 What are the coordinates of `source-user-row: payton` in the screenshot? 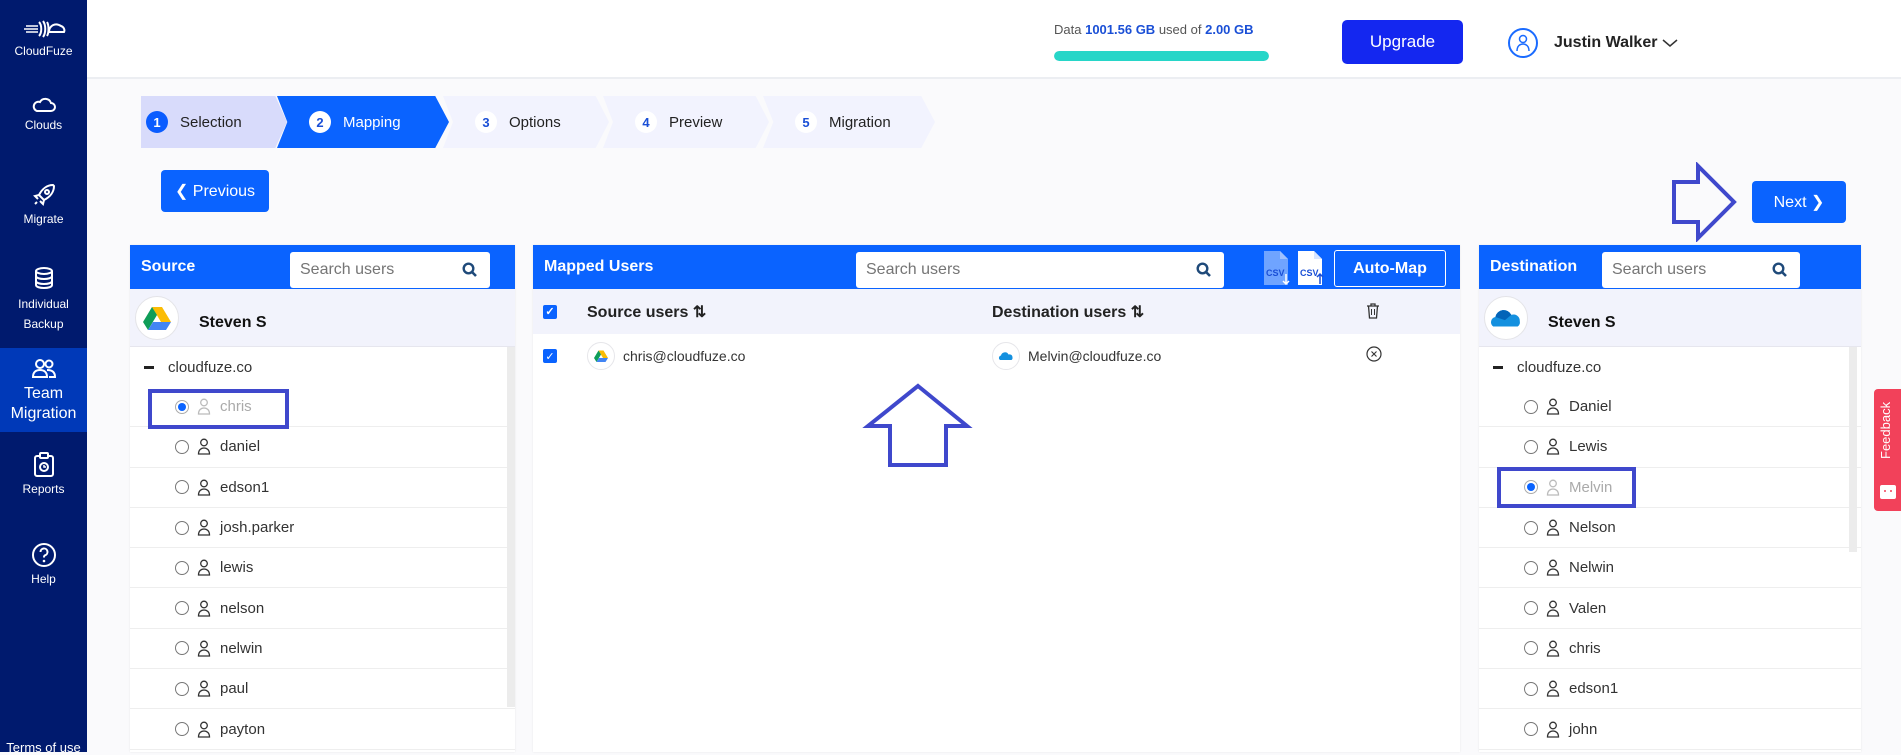 It's located at (322, 729).